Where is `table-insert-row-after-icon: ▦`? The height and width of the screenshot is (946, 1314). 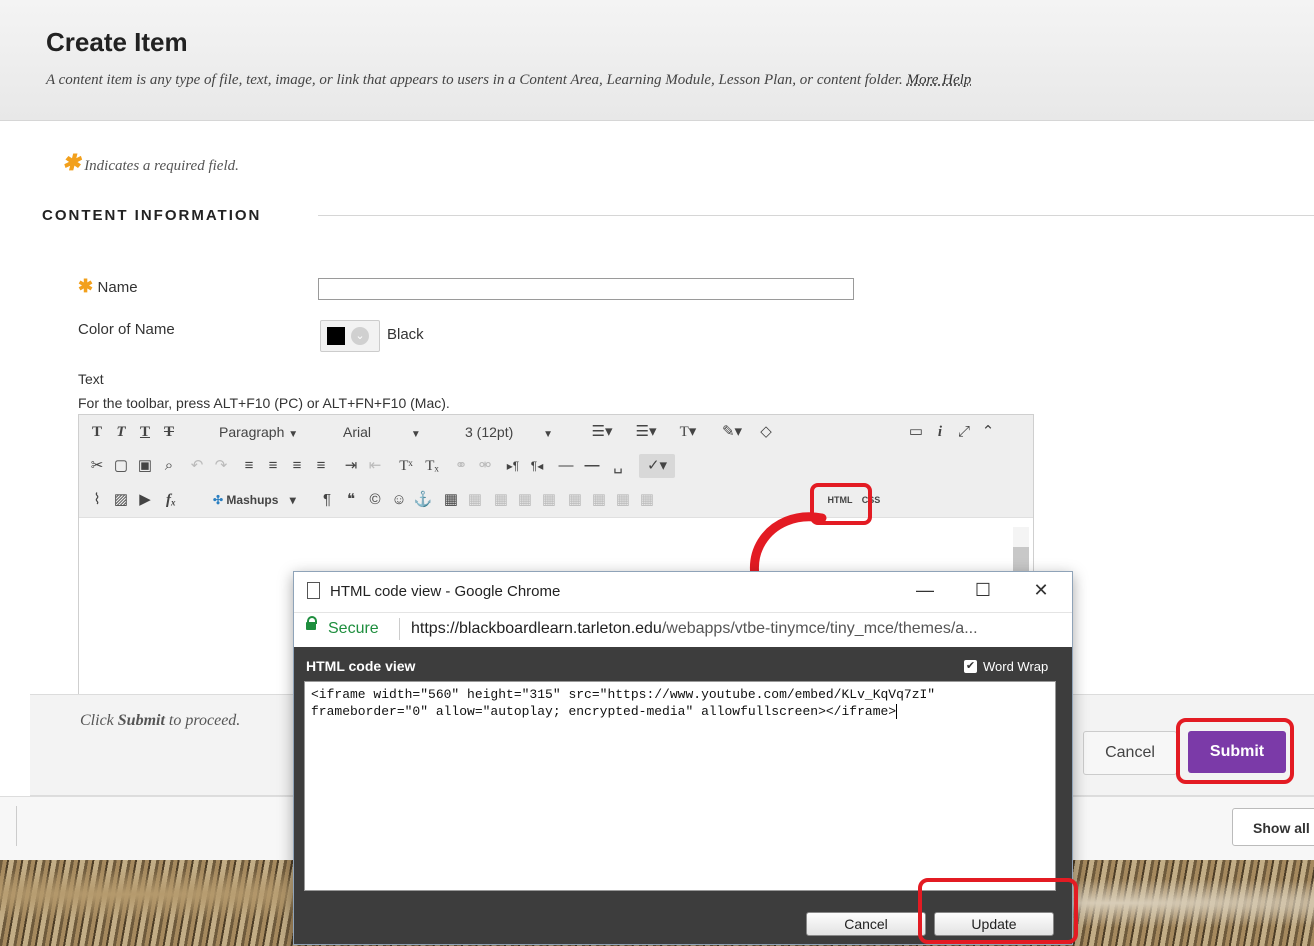
table-insert-row-after-icon: ▦ is located at coordinates (549, 500).